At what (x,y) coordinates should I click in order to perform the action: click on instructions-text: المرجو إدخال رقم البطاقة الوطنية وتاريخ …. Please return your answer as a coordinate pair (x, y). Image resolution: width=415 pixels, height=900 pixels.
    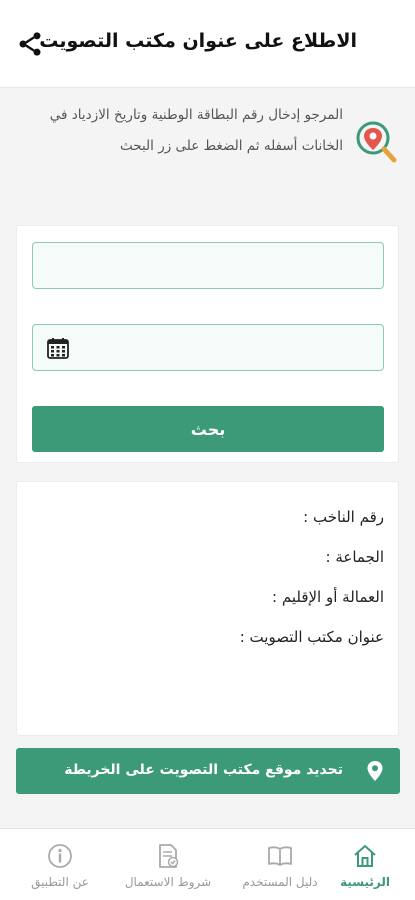
    Looking at the image, I should click on (196, 130).